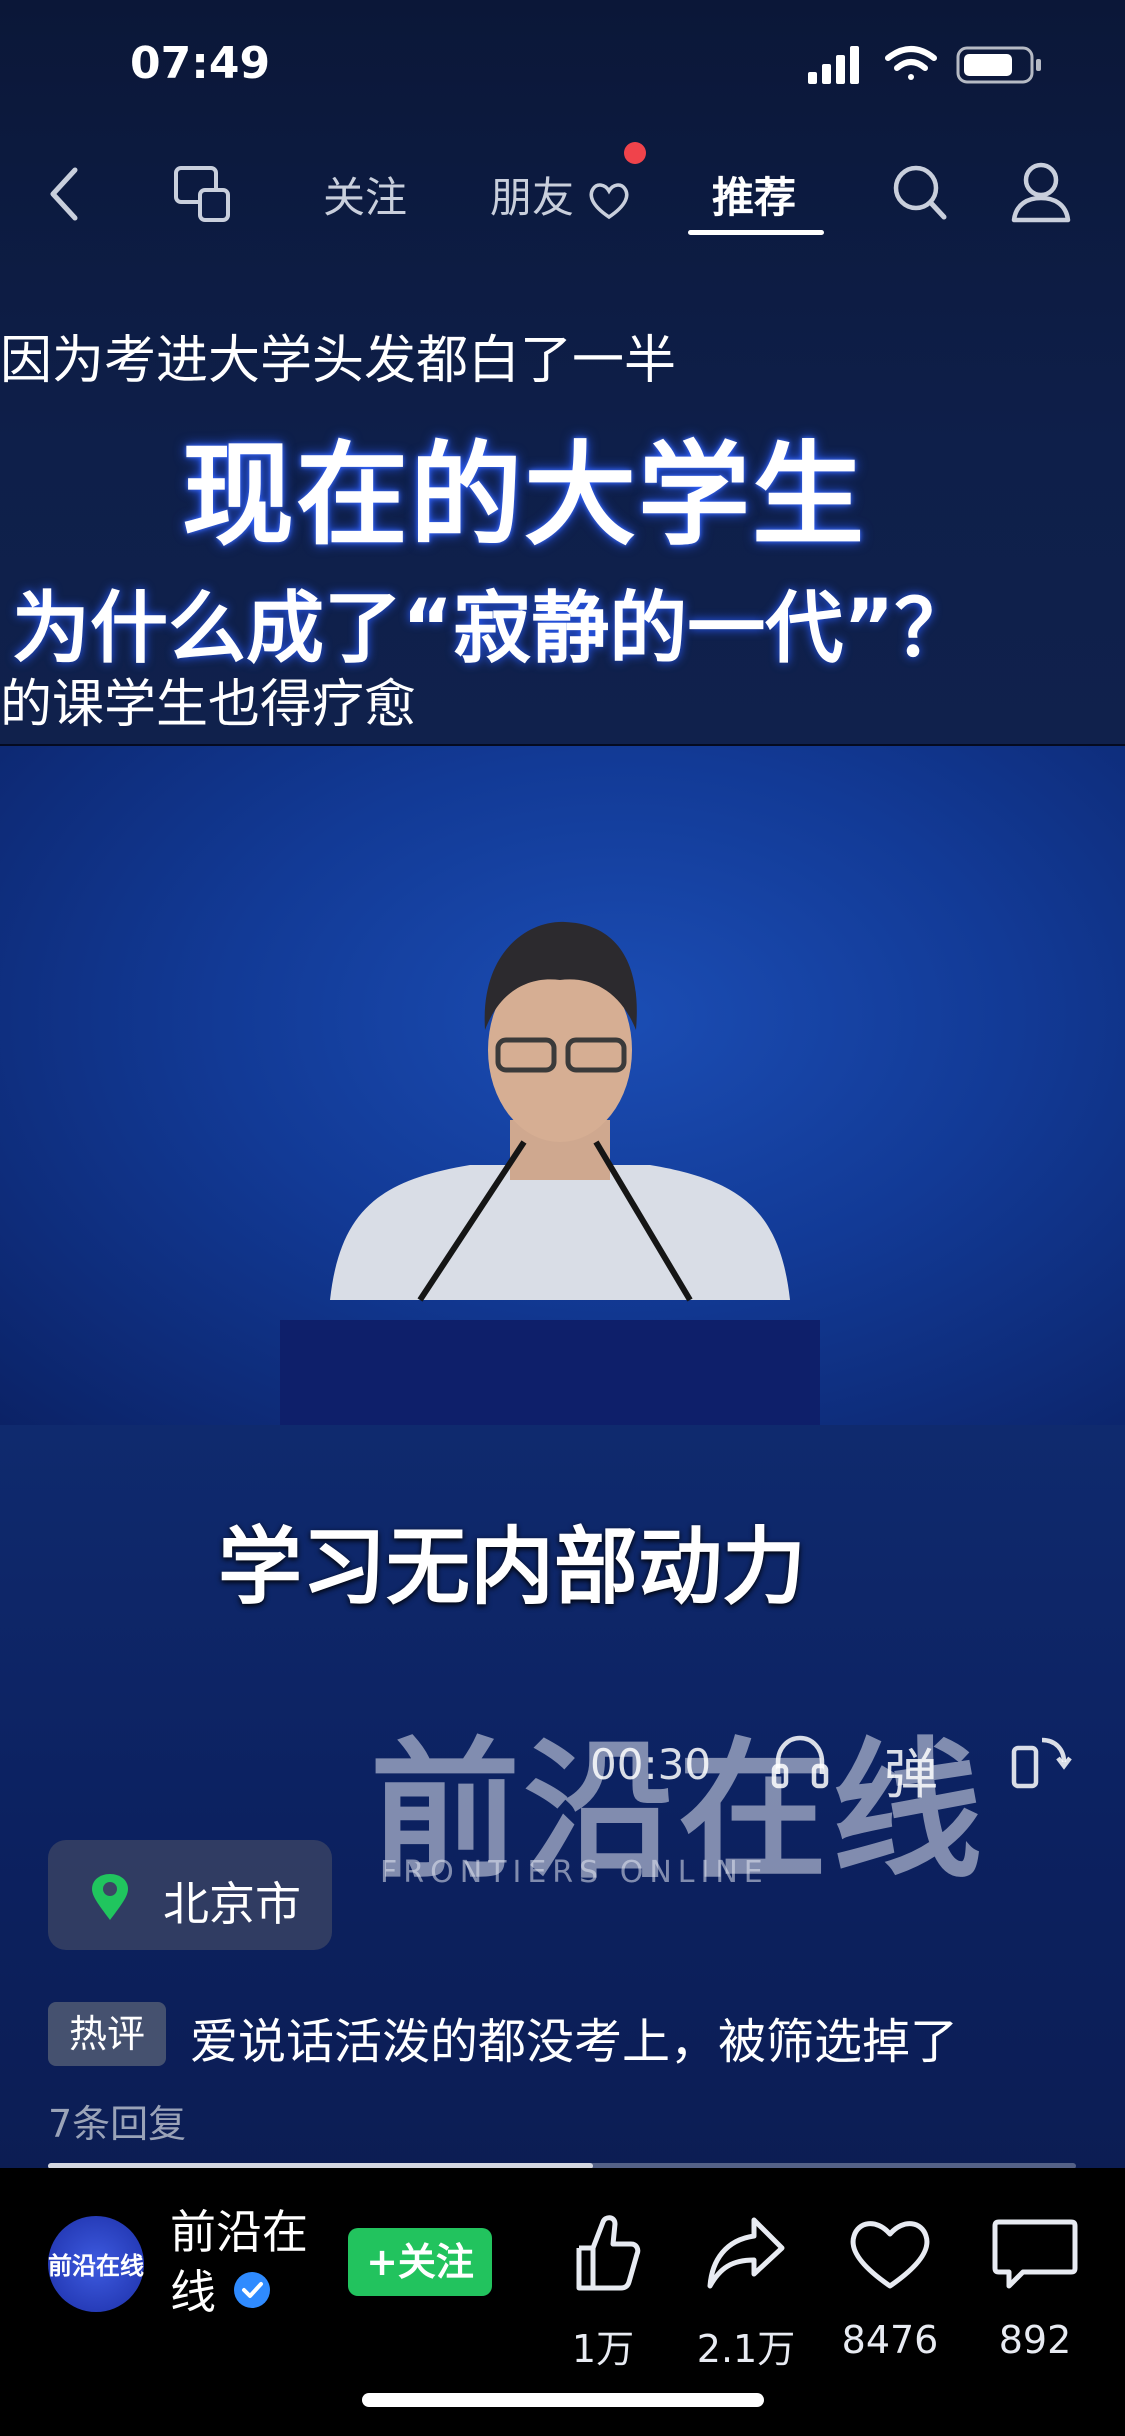 Image resolution: width=1125 pixels, height=2436 pixels. I want to click on headphone-icon, so click(800, 1762).